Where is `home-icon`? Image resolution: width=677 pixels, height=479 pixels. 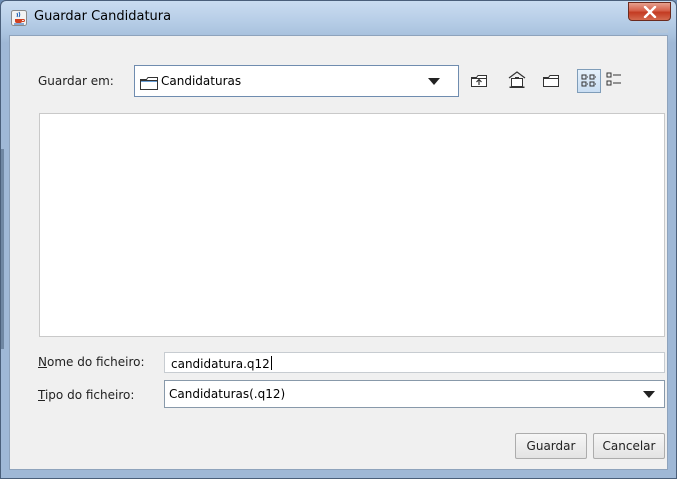
home-icon is located at coordinates (517, 79).